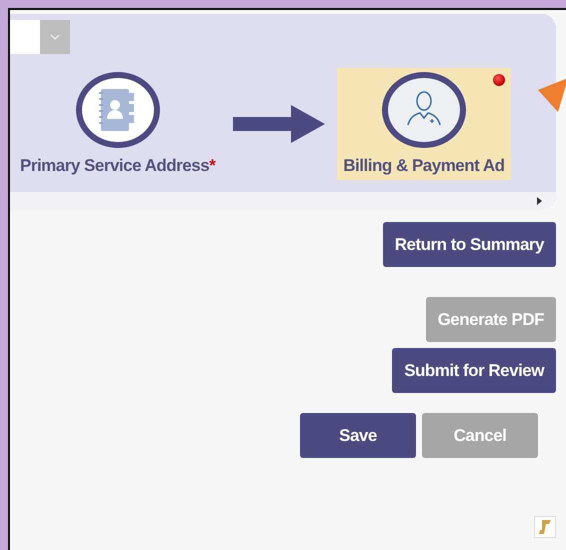  What do you see at coordinates (424, 166) in the screenshot?
I see `step-label: Billing & Payment Ad` at bounding box center [424, 166].